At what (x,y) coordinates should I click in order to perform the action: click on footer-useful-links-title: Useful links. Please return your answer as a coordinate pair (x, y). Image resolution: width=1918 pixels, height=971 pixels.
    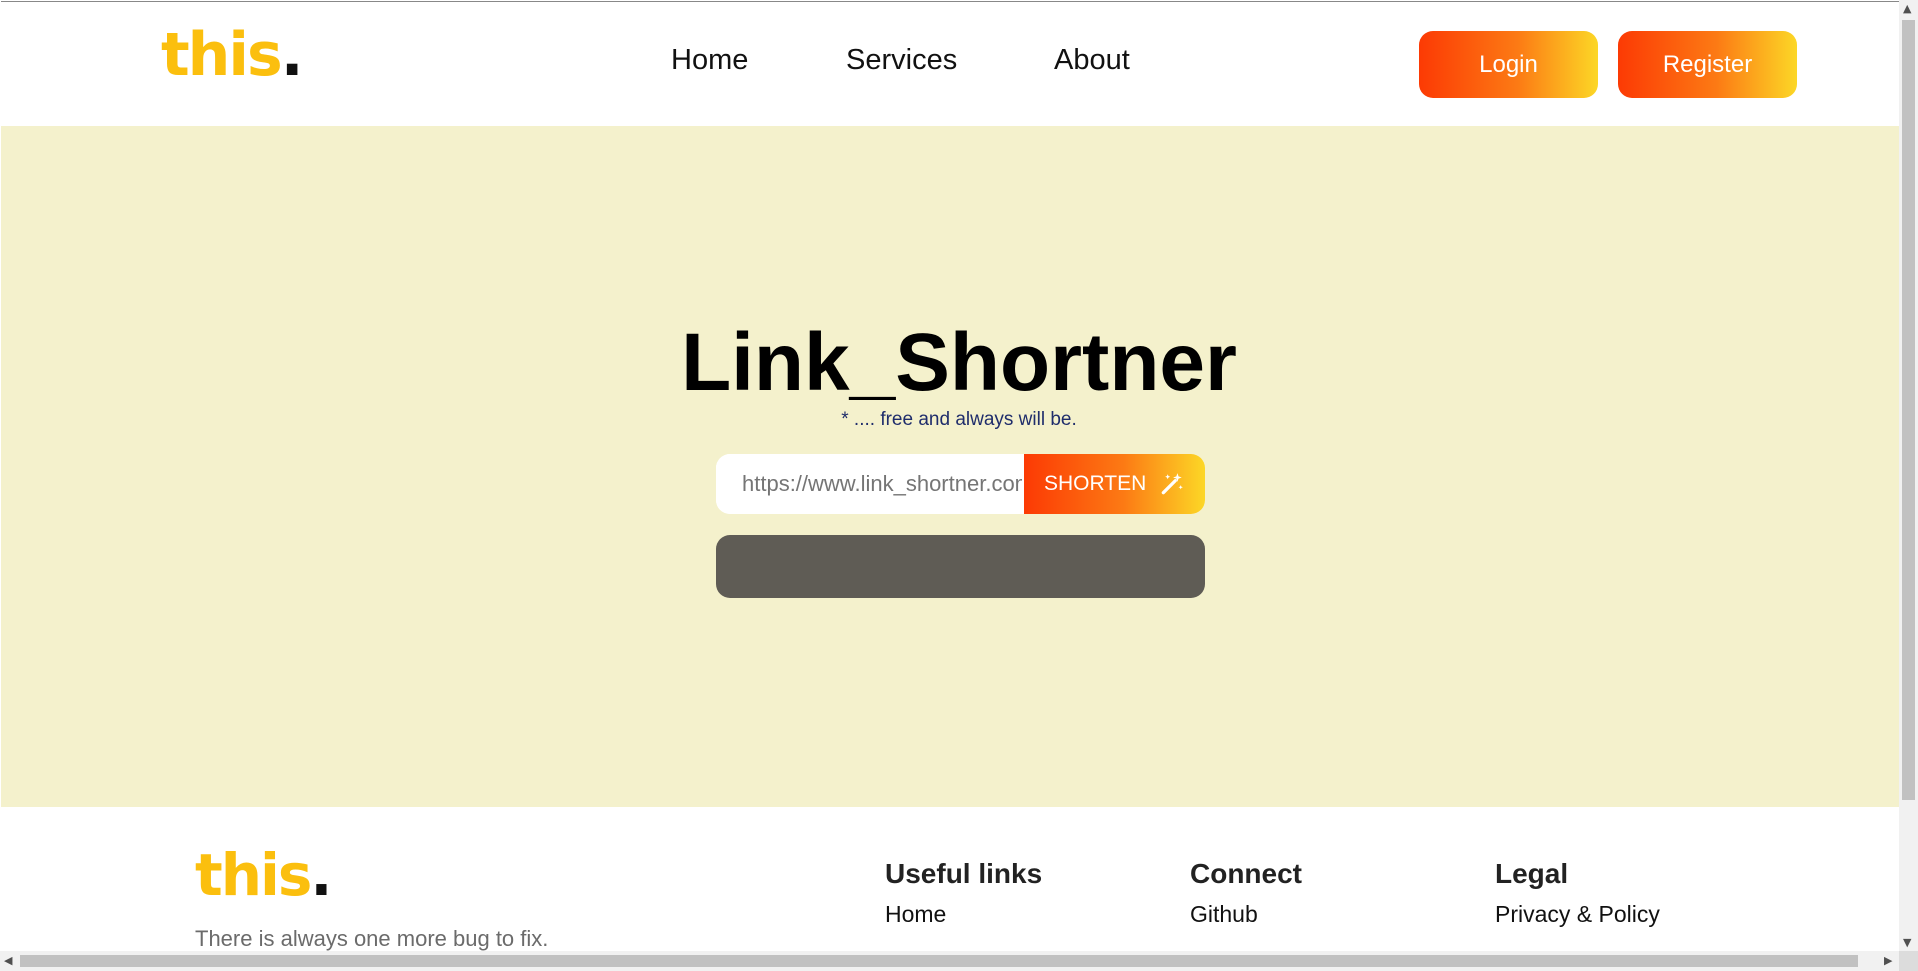
    Looking at the image, I should click on (964, 873).